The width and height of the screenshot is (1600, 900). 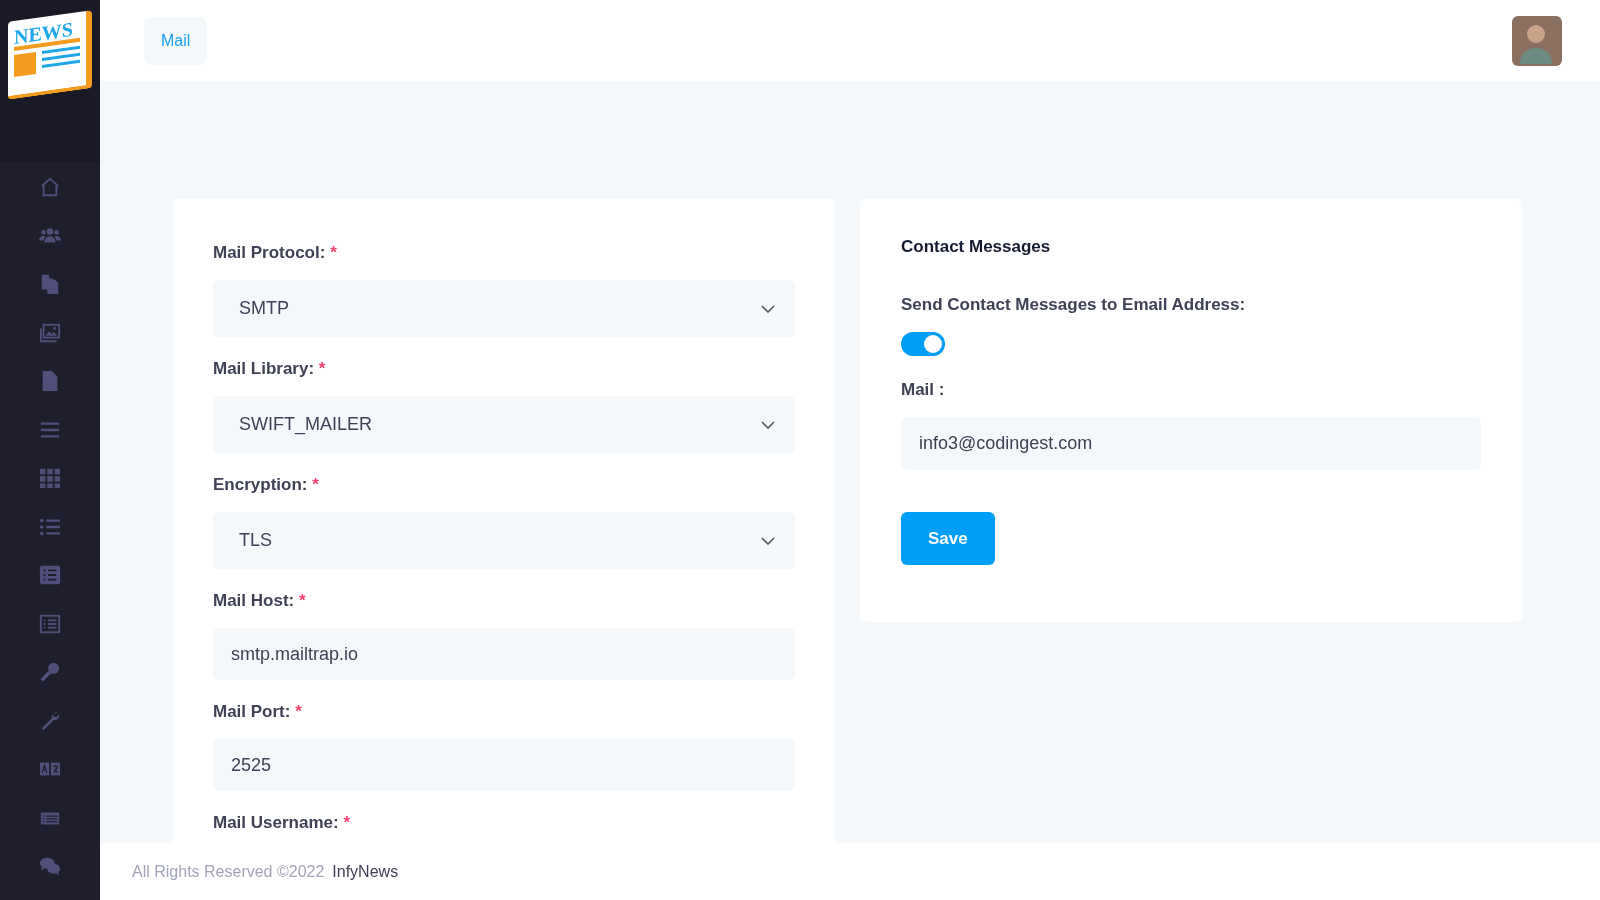 I want to click on toggle-label: Send Contact Messages to Email Address:, so click(x=1074, y=305).